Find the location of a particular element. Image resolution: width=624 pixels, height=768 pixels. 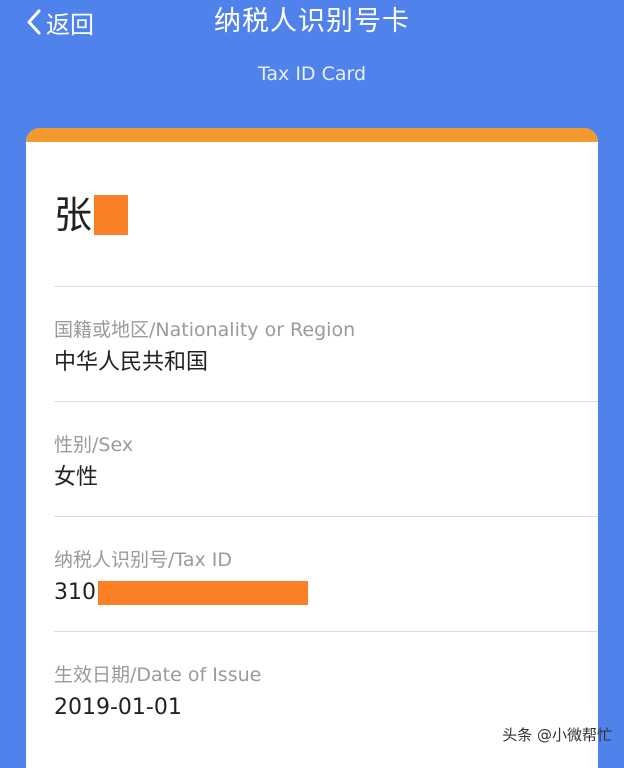

card-accent-bar is located at coordinates (312, 135).